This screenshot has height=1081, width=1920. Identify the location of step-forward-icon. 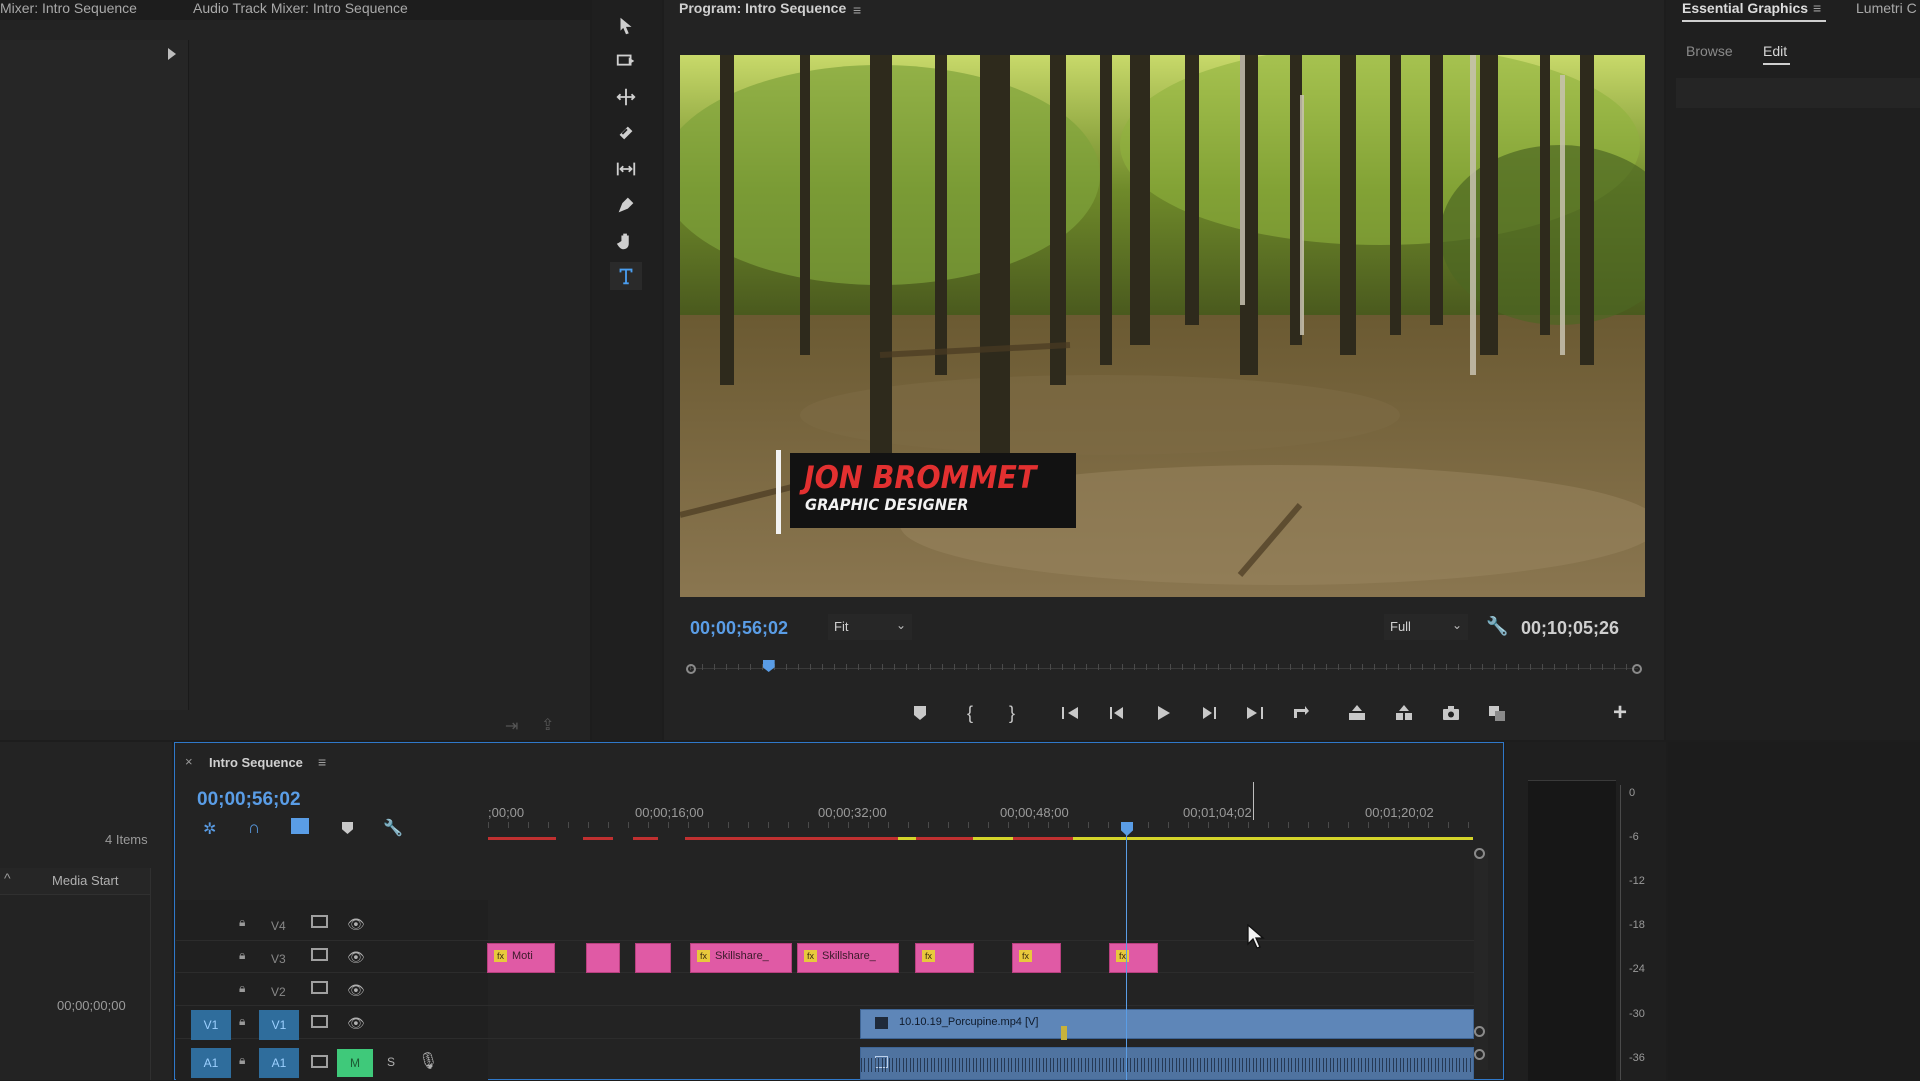
(1209, 713).